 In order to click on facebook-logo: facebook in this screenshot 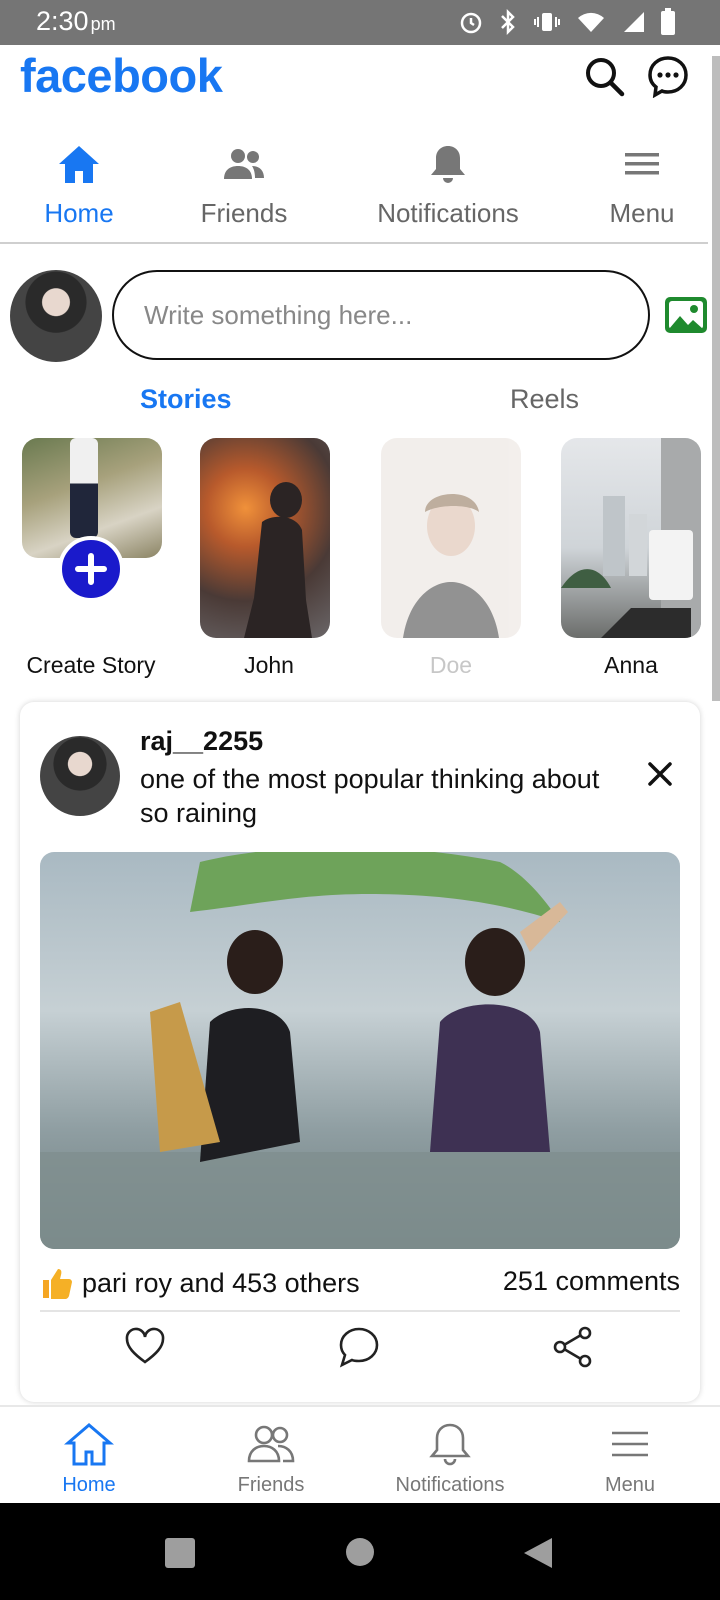, I will do `click(121, 75)`.